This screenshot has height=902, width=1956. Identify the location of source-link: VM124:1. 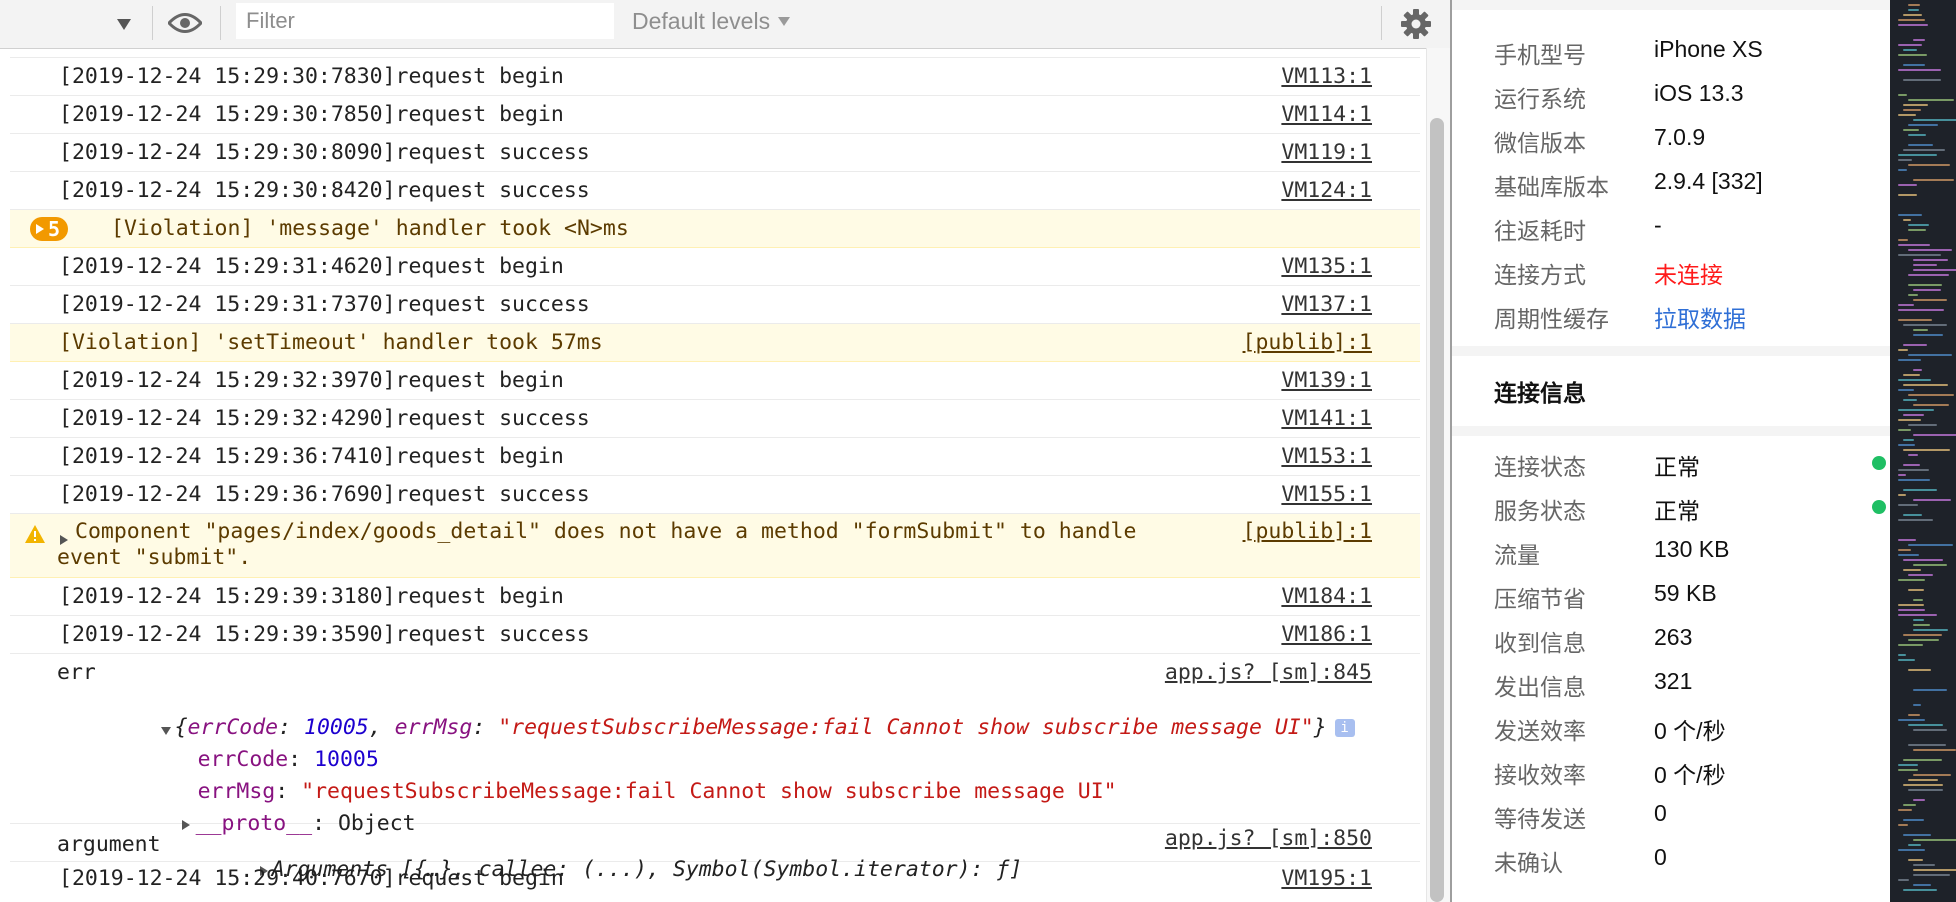
(1326, 190).